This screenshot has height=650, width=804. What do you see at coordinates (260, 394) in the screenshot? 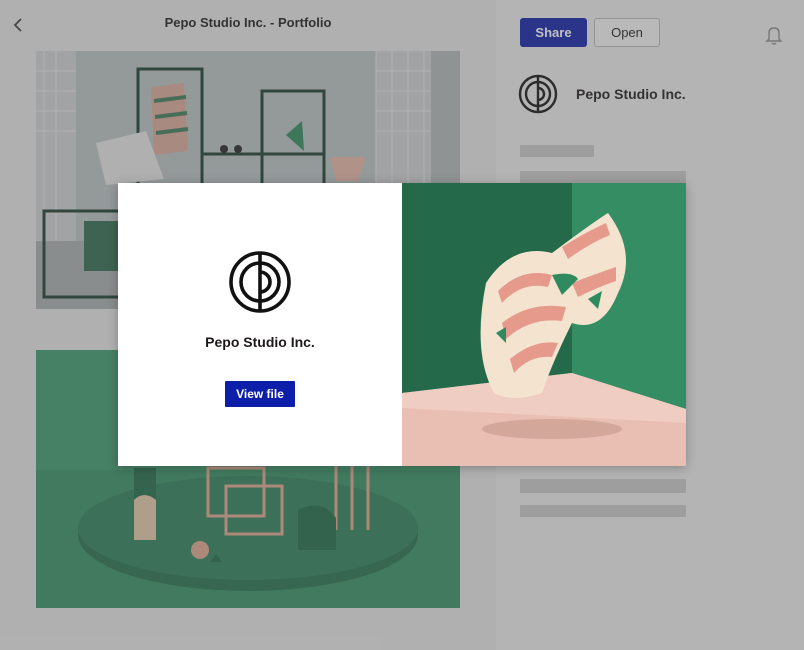
I see `view-file-button: View file` at bounding box center [260, 394].